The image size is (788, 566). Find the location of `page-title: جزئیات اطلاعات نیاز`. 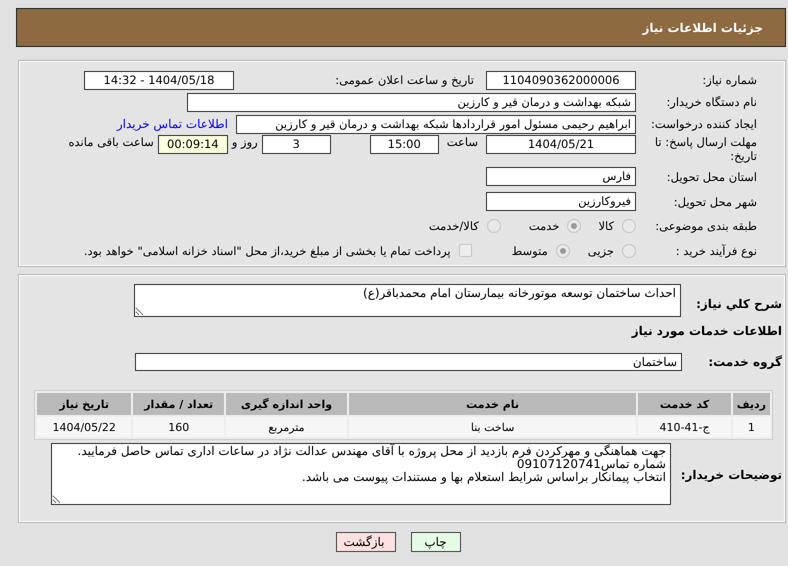

page-title: جزئیات اطلاعات نیاز is located at coordinates (702, 27).